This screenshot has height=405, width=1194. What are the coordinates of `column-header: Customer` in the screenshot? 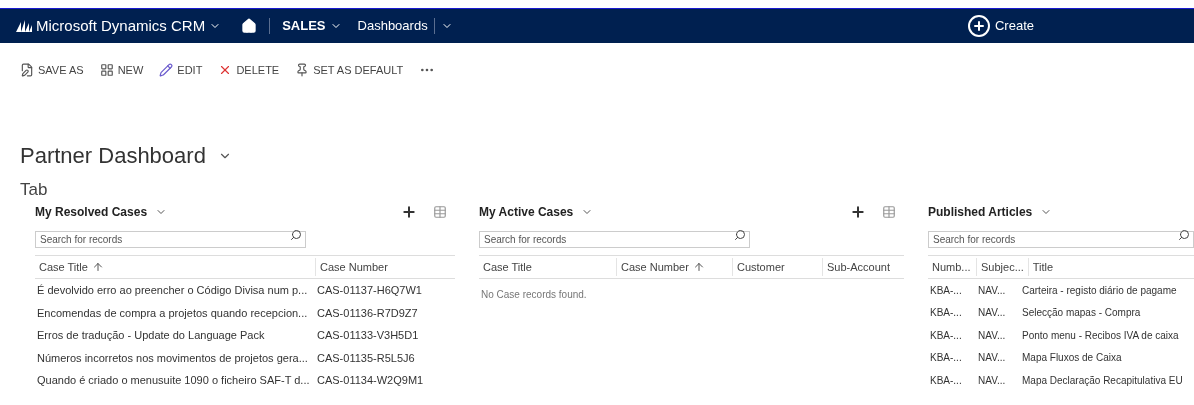 It's located at (777, 267).